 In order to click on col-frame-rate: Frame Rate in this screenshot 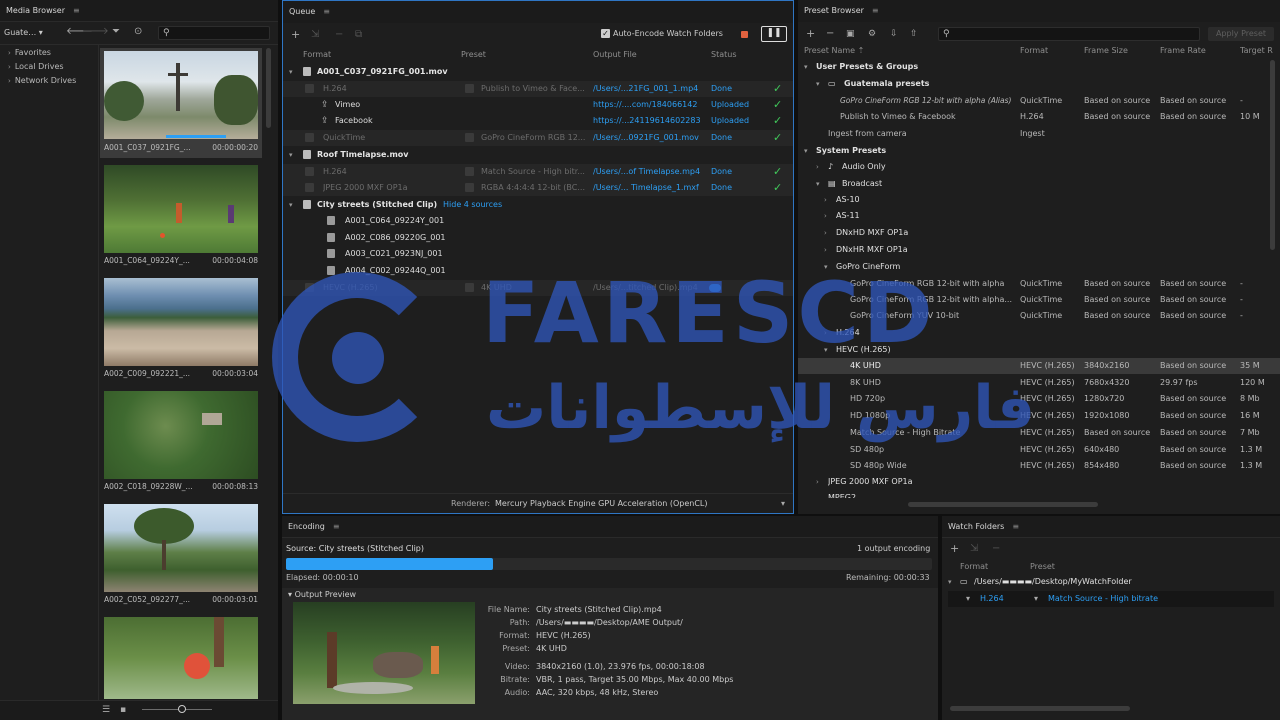, I will do `click(1183, 51)`.